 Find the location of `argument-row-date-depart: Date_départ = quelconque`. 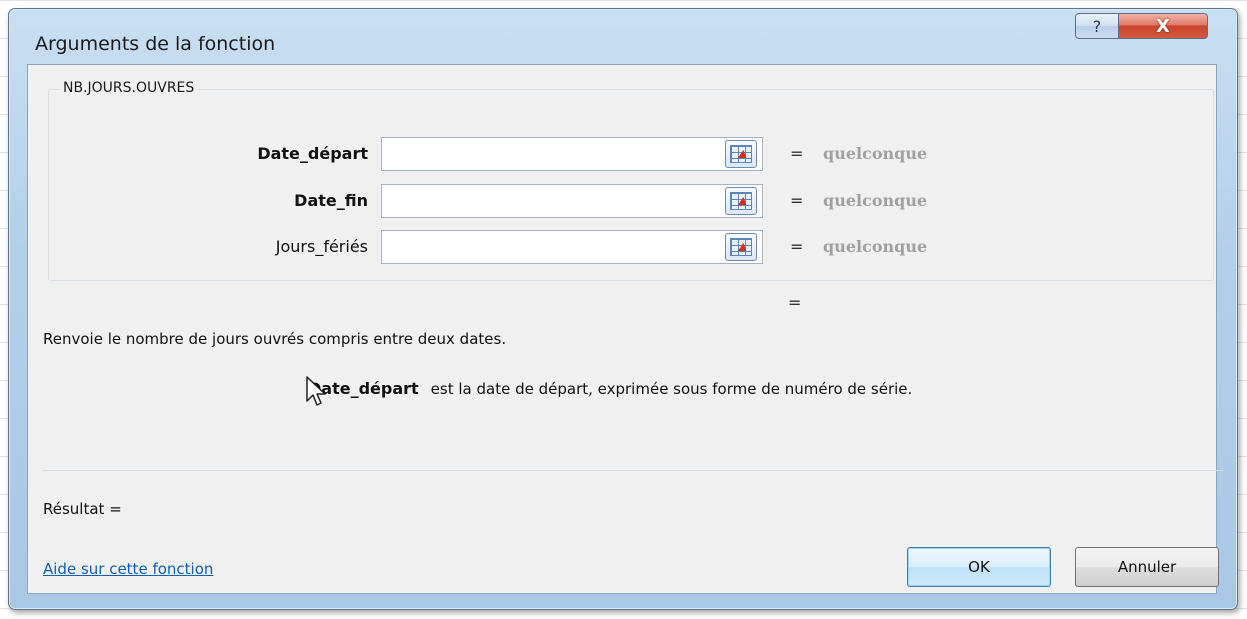

argument-row-date-depart: Date_départ = quelconque is located at coordinates (623, 154).